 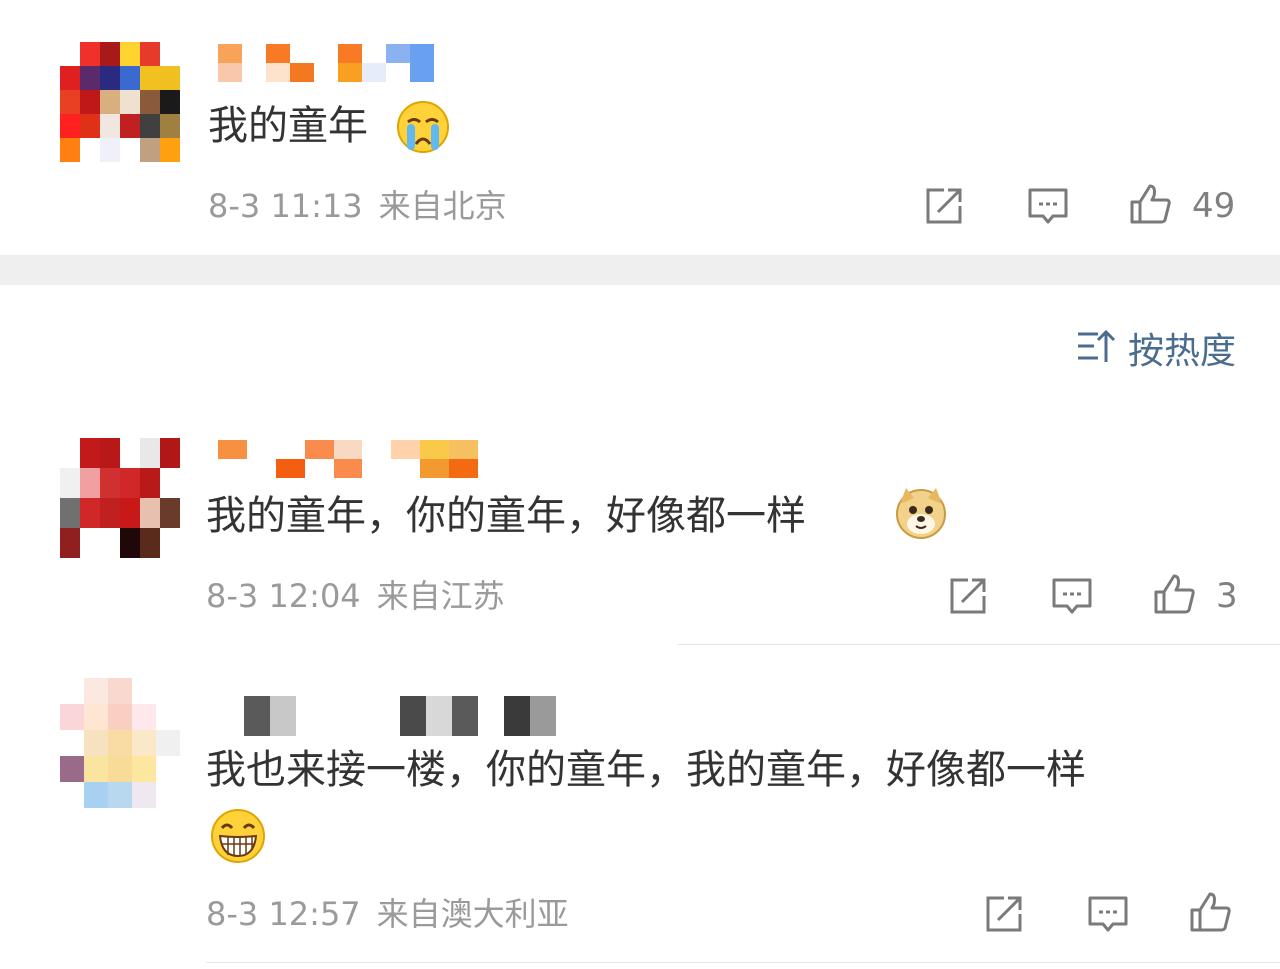 I want to click on sort-icon, so click(x=1102, y=351).